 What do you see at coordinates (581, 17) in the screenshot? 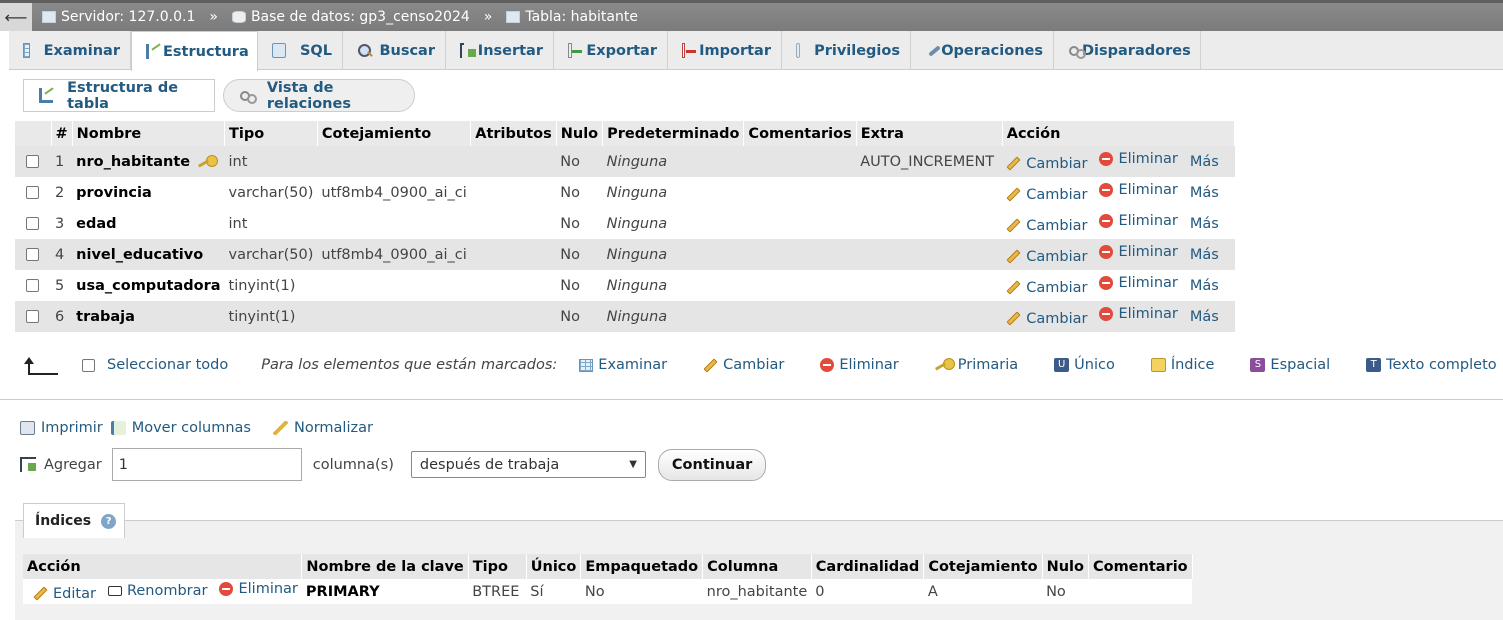
I see `breadcrumb-table: Tabla: habitante` at bounding box center [581, 17].